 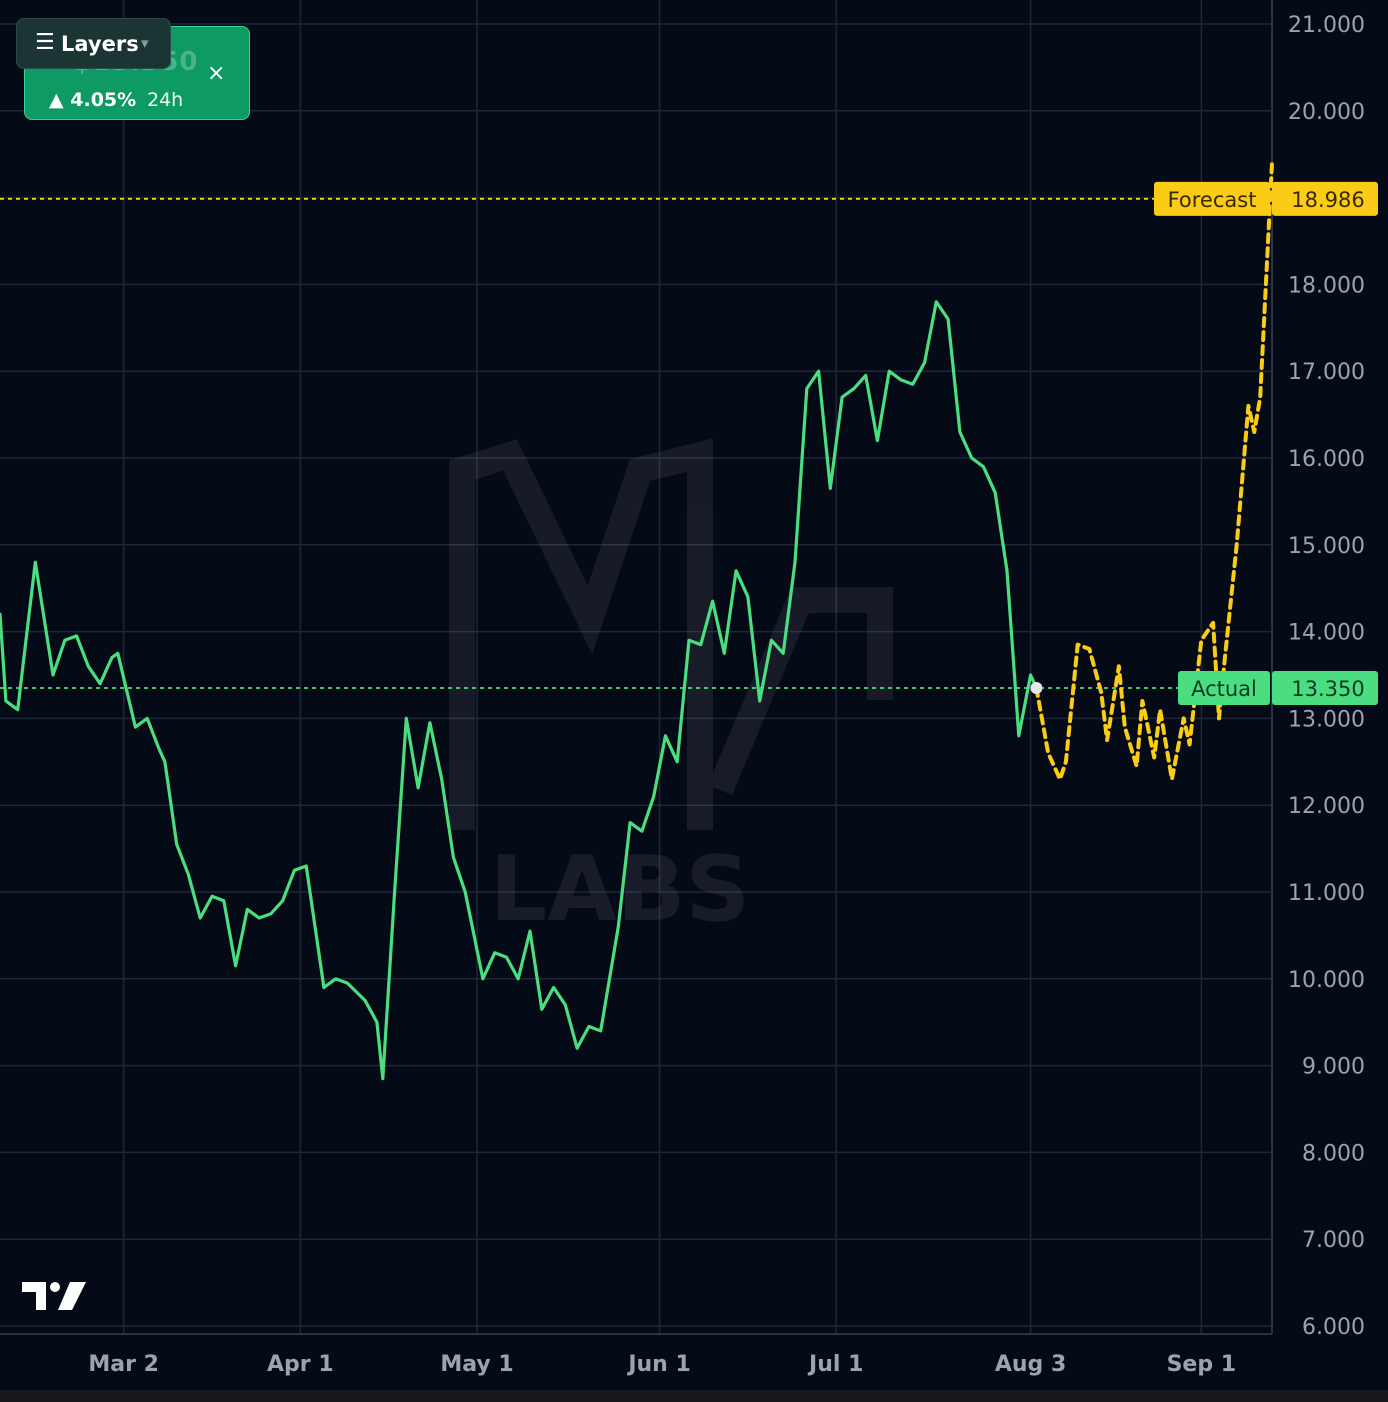 What do you see at coordinates (694, 1396) in the screenshot?
I see `bottom-strip` at bounding box center [694, 1396].